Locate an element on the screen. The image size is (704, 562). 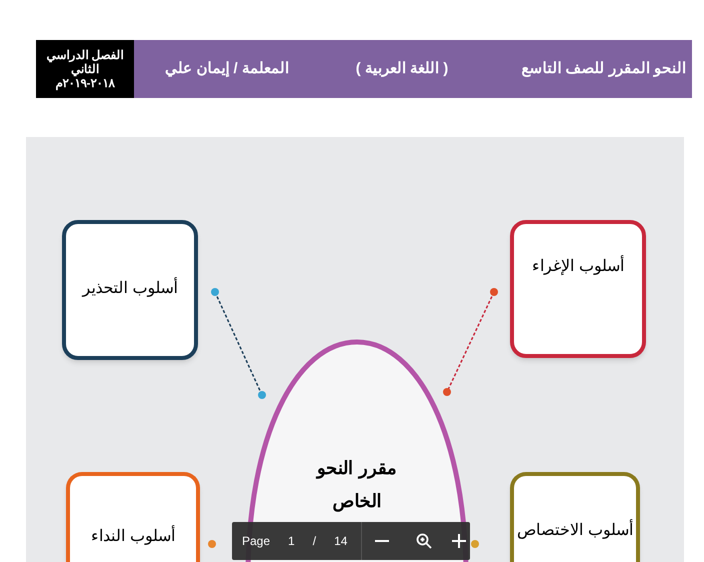
branch-label: أسلوب الاختصاص is located at coordinates (575, 529).